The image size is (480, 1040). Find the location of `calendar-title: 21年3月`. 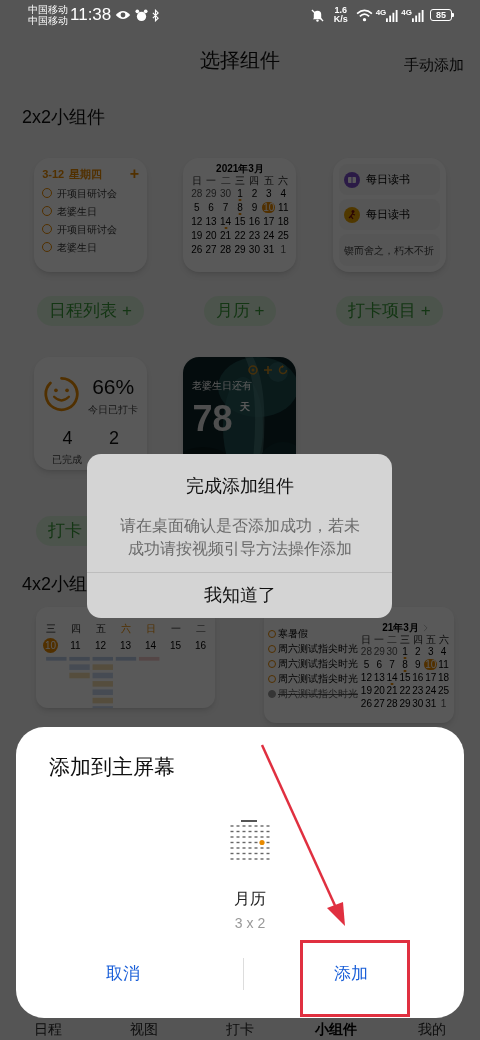

calendar-title: 21年3月 is located at coordinates (400, 628).